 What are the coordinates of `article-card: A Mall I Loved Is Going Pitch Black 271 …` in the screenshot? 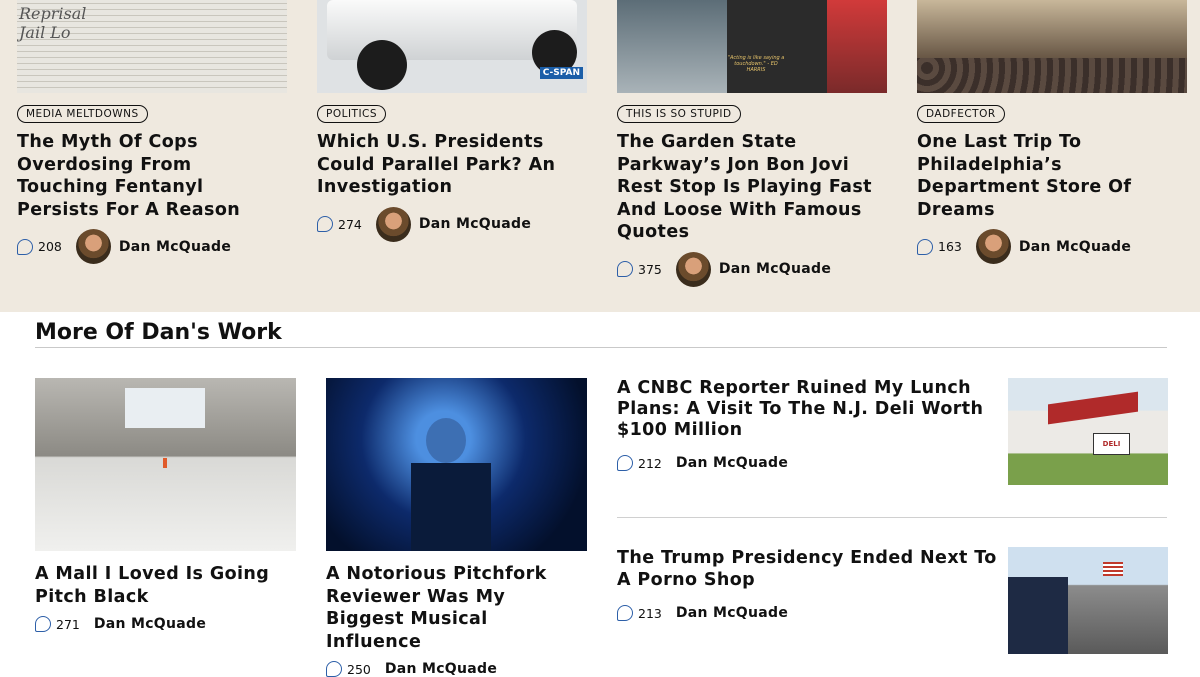 It's located at (165, 505).